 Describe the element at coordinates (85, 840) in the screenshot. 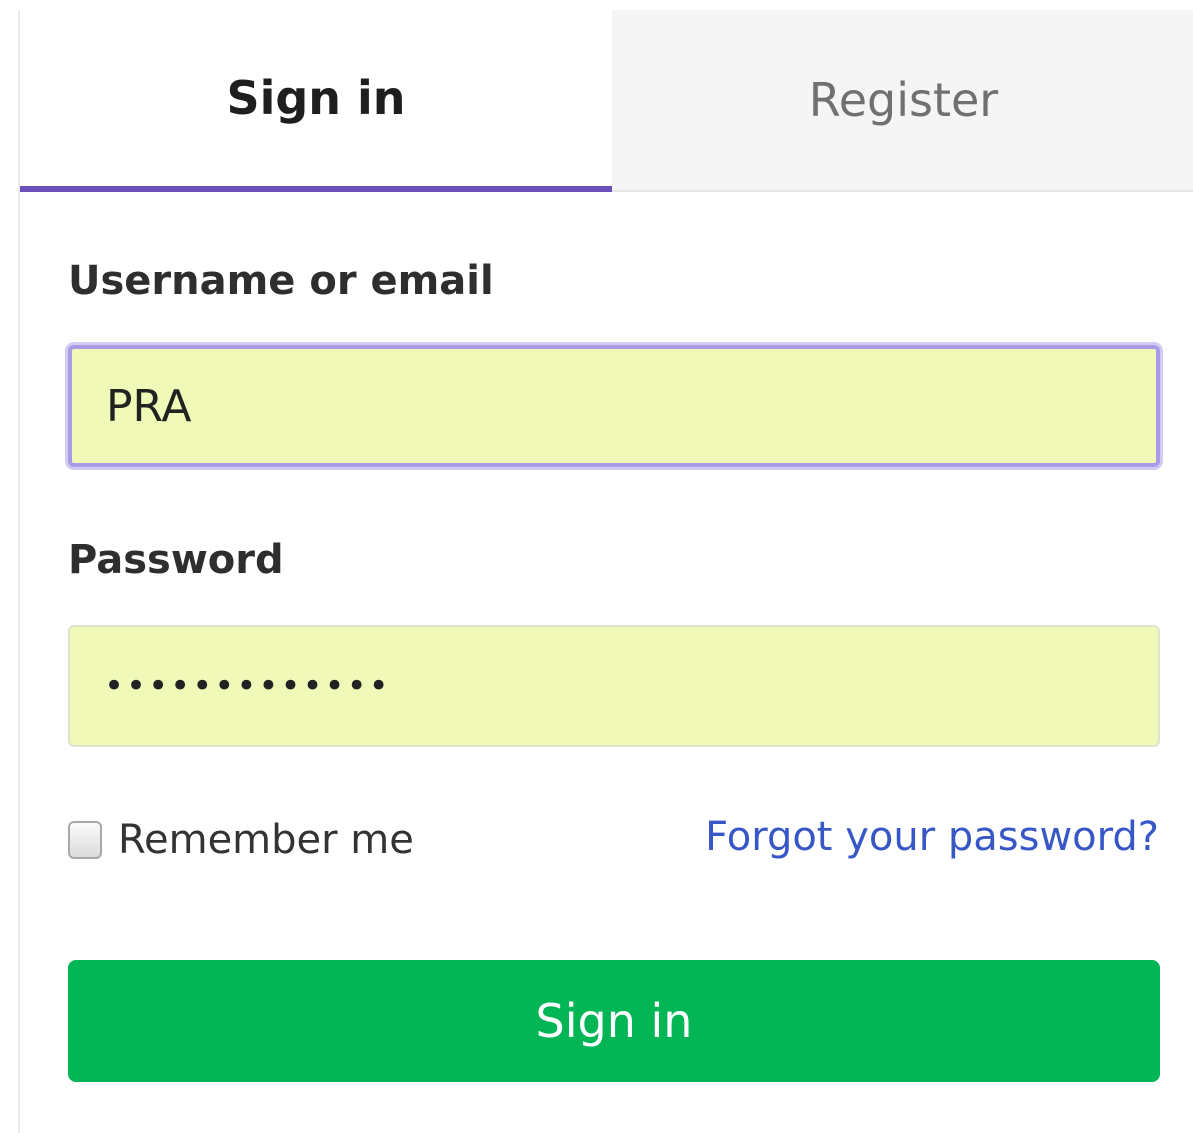

I see `remember-me-checkbox` at that location.